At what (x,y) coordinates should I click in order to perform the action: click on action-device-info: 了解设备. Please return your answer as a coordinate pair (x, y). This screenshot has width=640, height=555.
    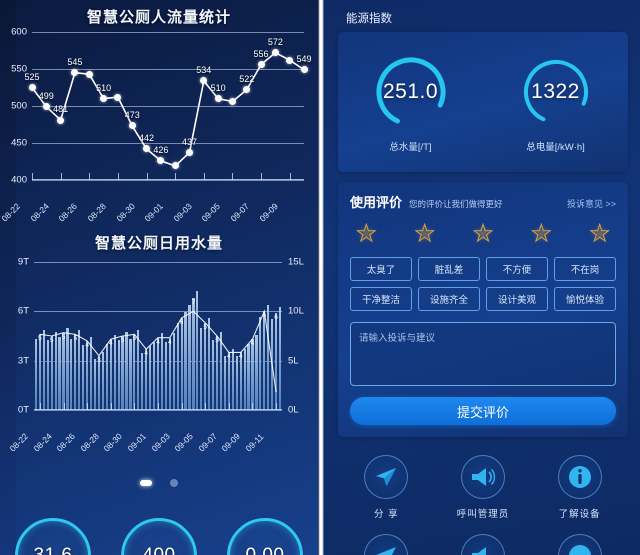
    Looking at the image, I should click on (580, 487).